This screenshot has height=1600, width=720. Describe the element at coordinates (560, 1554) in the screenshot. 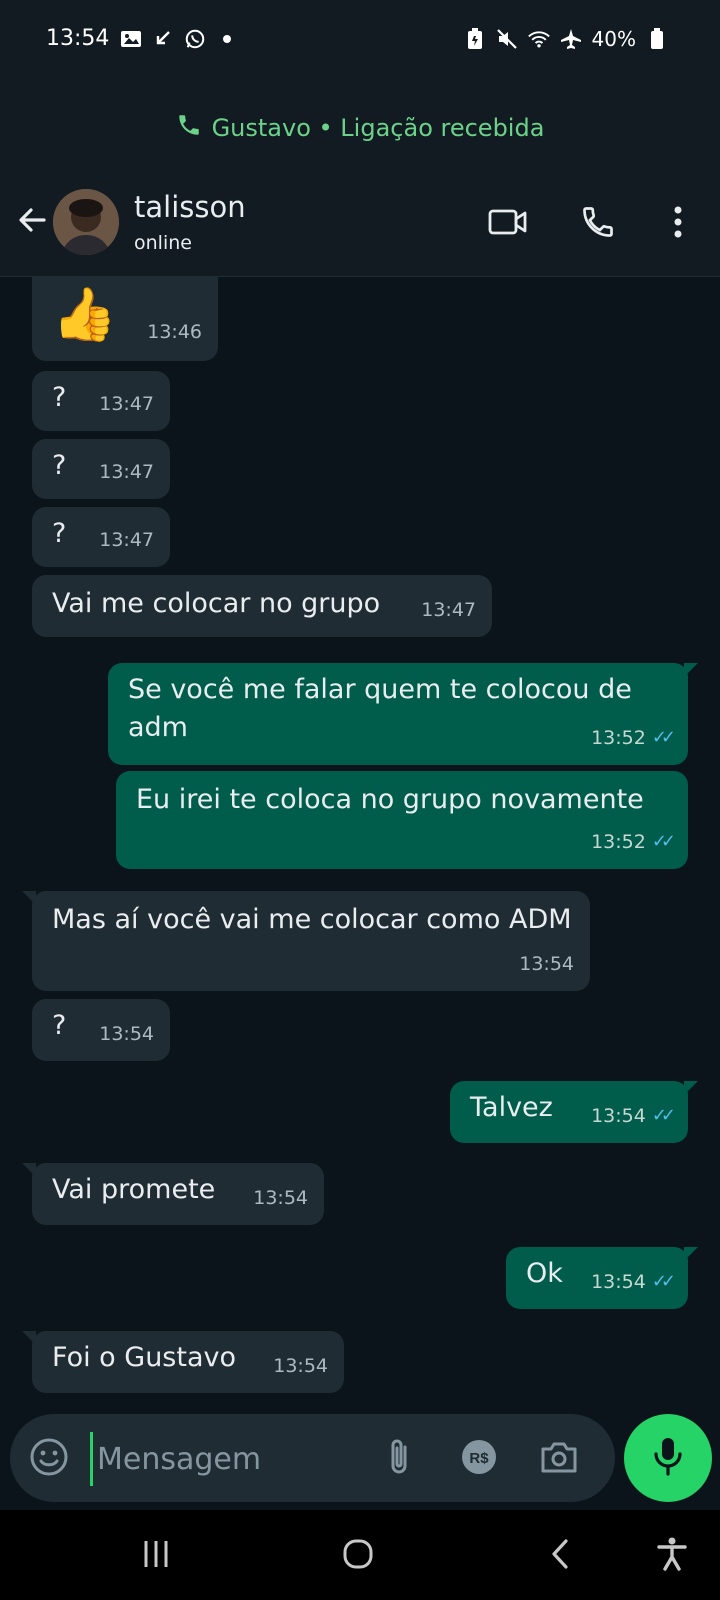

I see `back-icon` at that location.